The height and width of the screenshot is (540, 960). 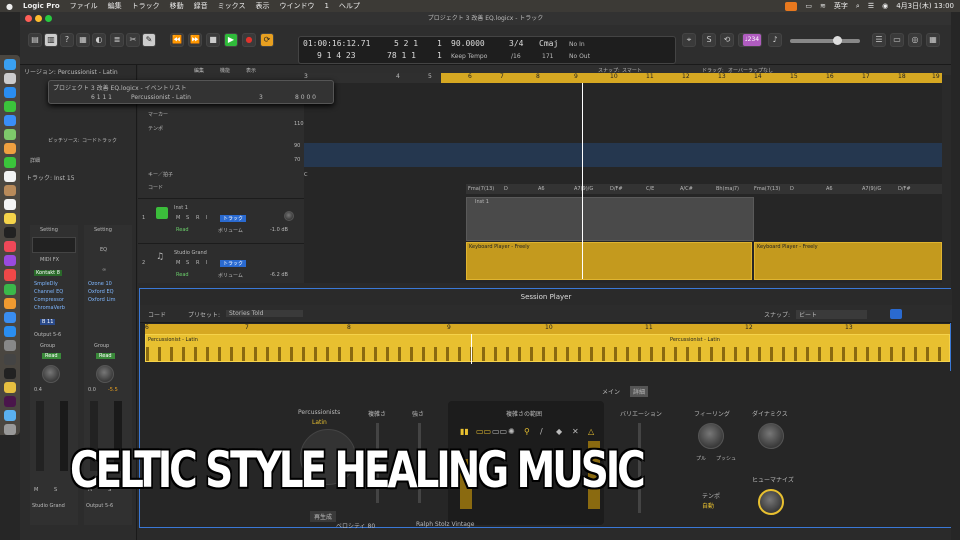 What do you see at coordinates (326, 6) in the screenshot?
I see `menu-one: 1` at bounding box center [326, 6].